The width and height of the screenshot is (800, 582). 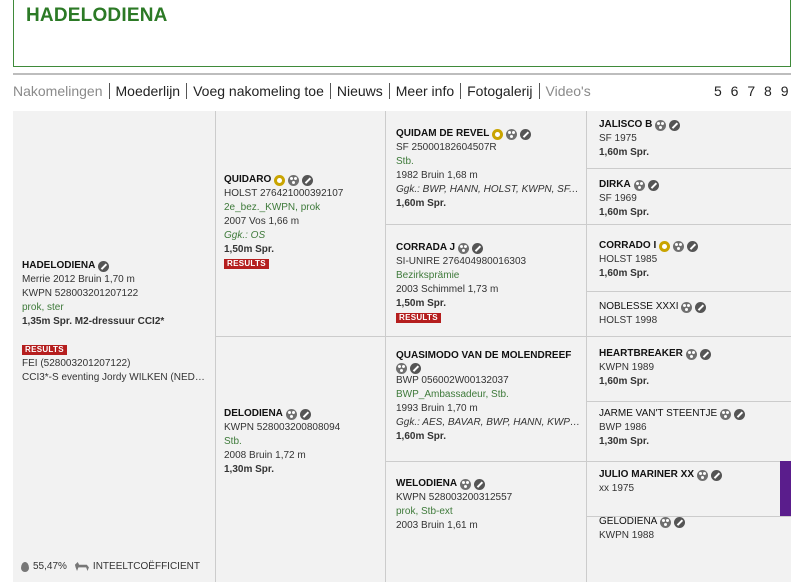 I want to click on ggp-sport: 1,60m Spr., so click(x=624, y=152).